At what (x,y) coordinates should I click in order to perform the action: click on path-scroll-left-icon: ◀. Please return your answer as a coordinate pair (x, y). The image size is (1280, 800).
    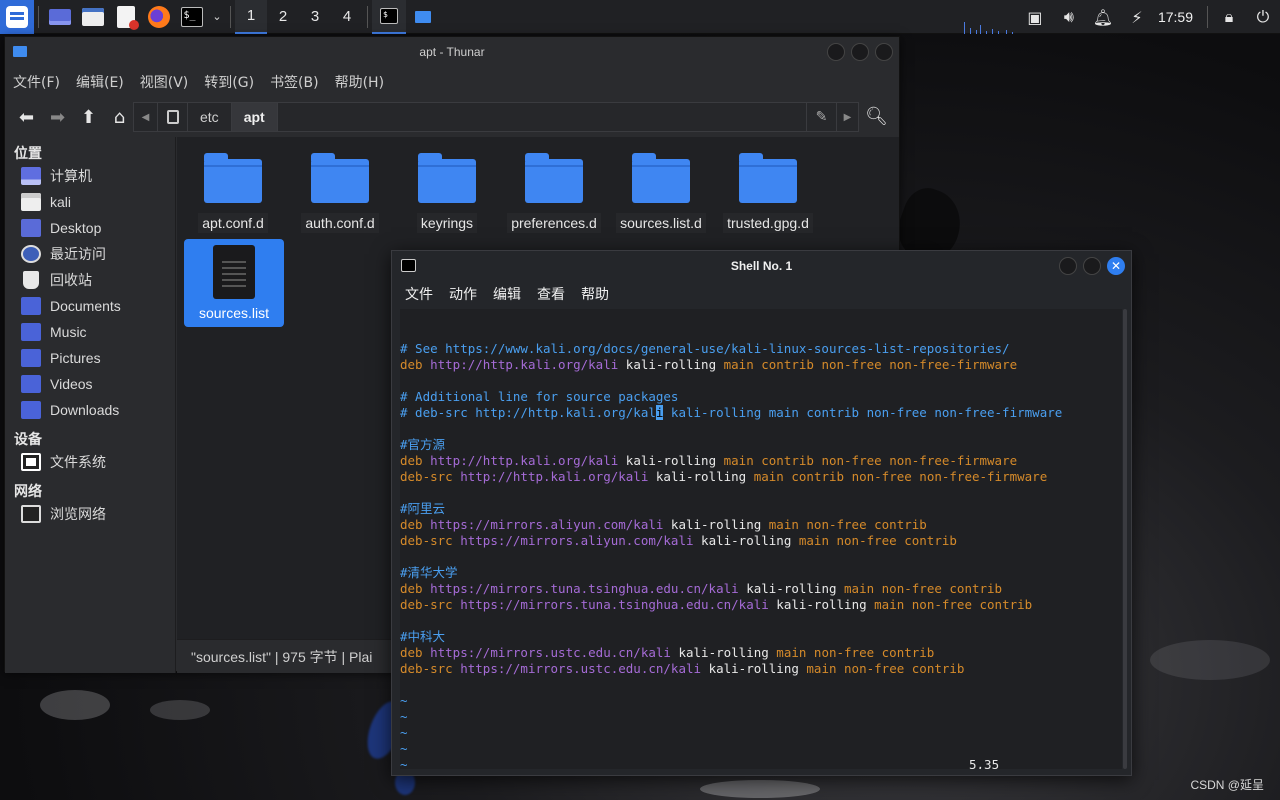
    Looking at the image, I should click on (146, 117).